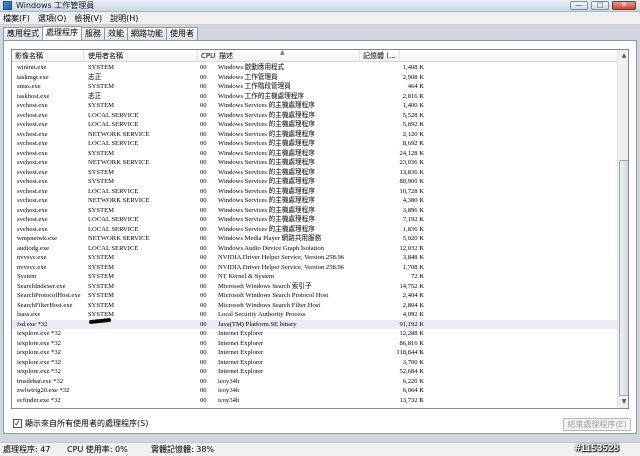 The image size is (640, 456). I want to click on process-row: tmsdebar.exe *32 00 icoy34h 6,220 K, so click(314, 382).